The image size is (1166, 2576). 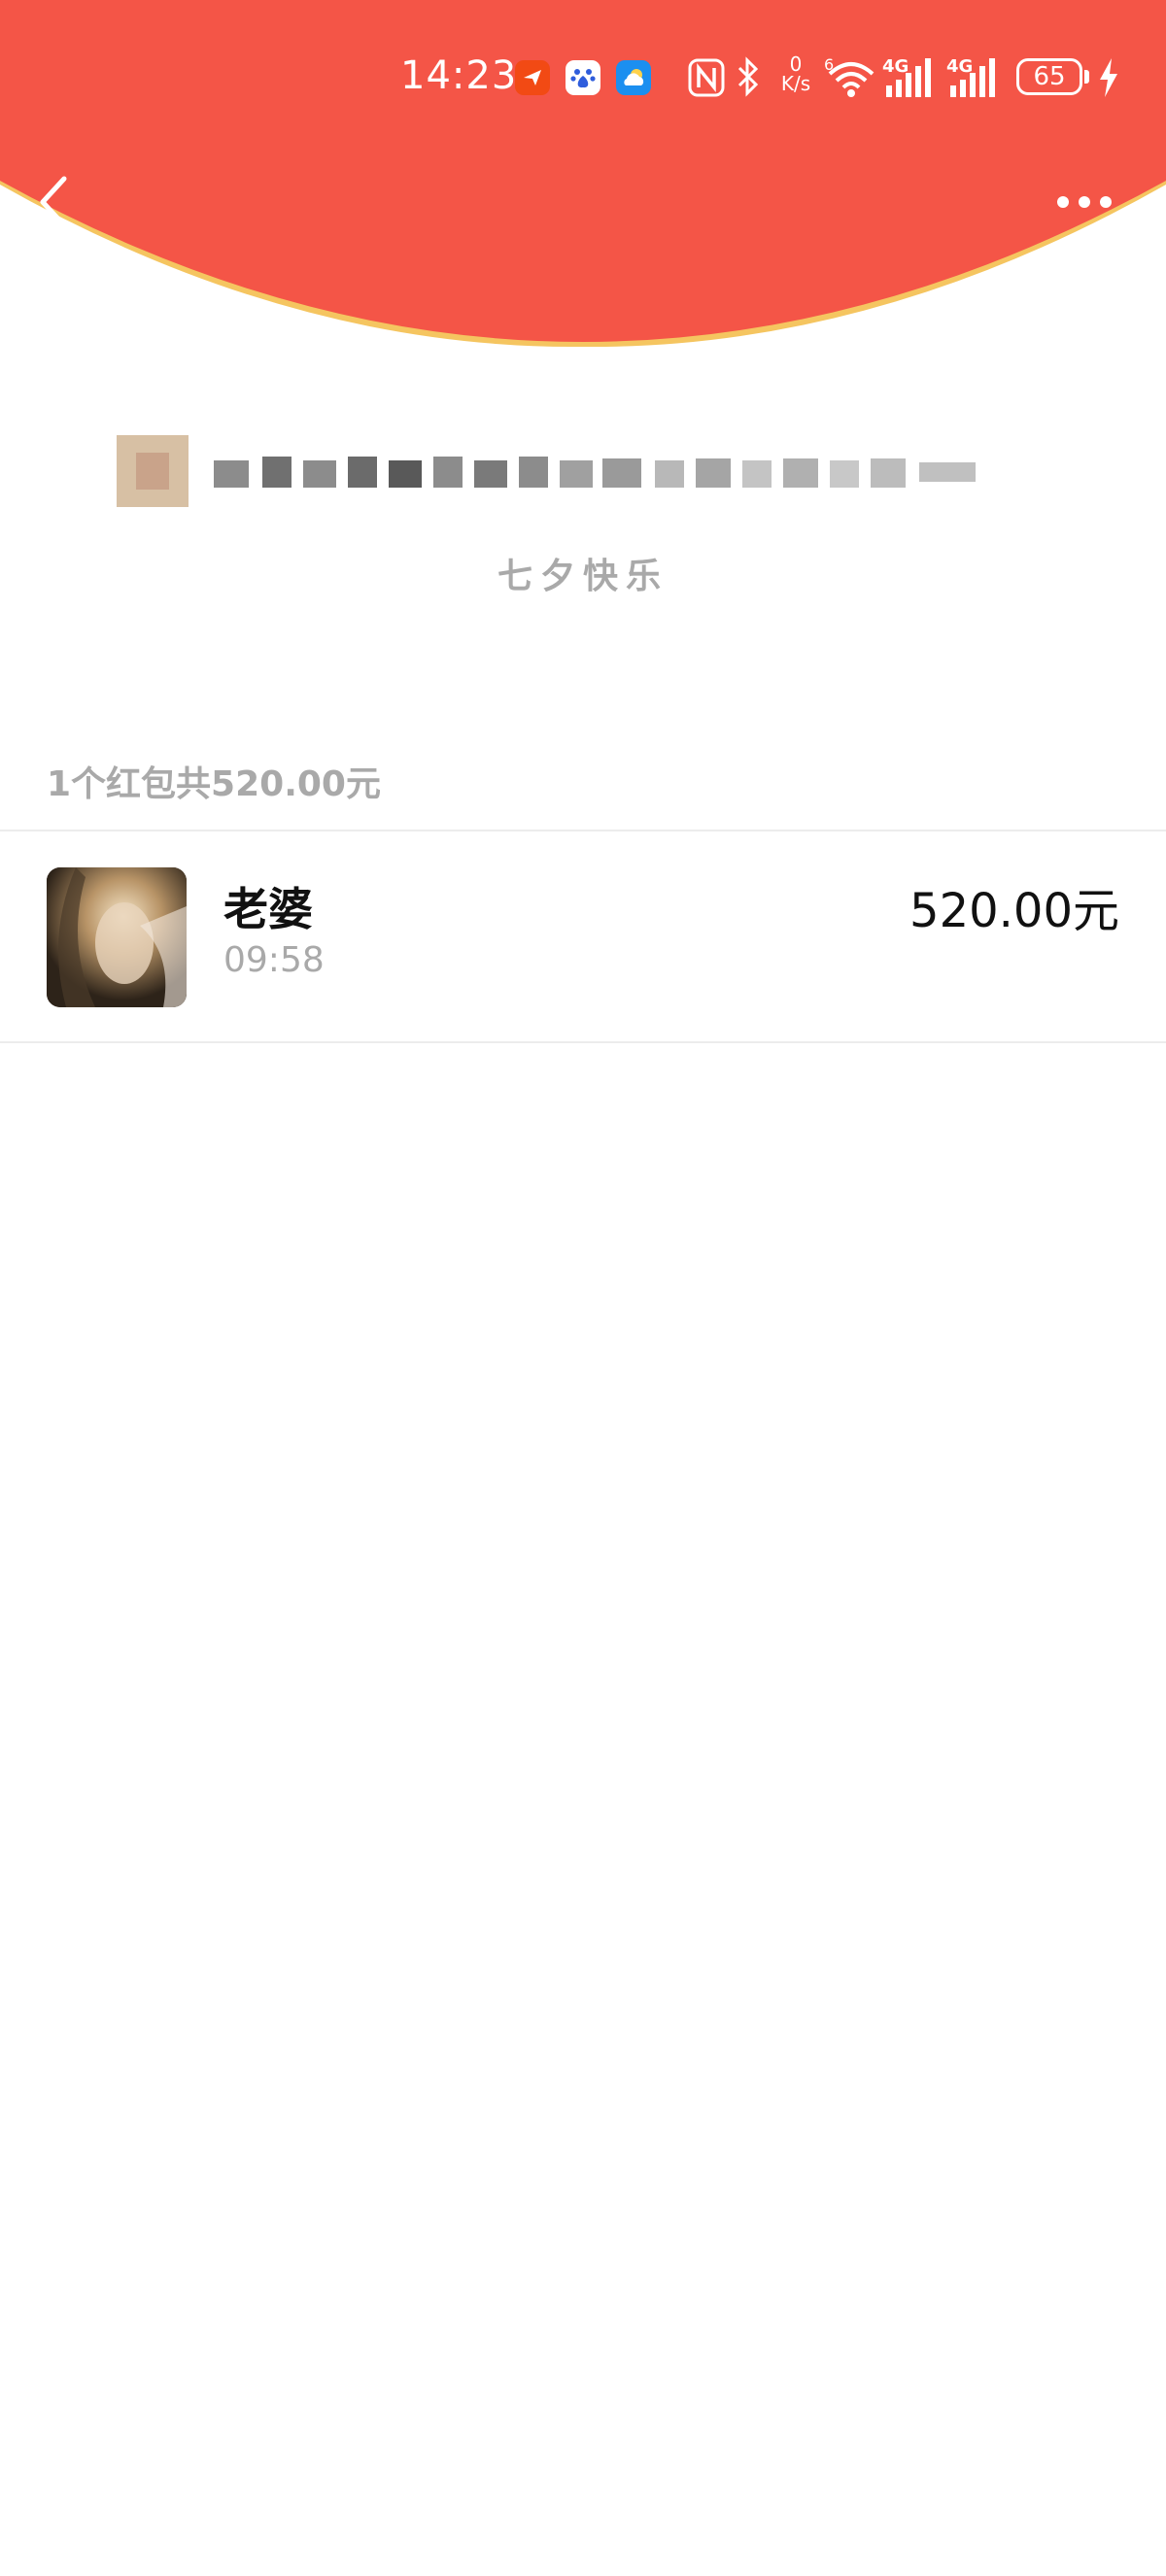 I want to click on greeting-message: 七夕快乐, so click(x=583, y=576).